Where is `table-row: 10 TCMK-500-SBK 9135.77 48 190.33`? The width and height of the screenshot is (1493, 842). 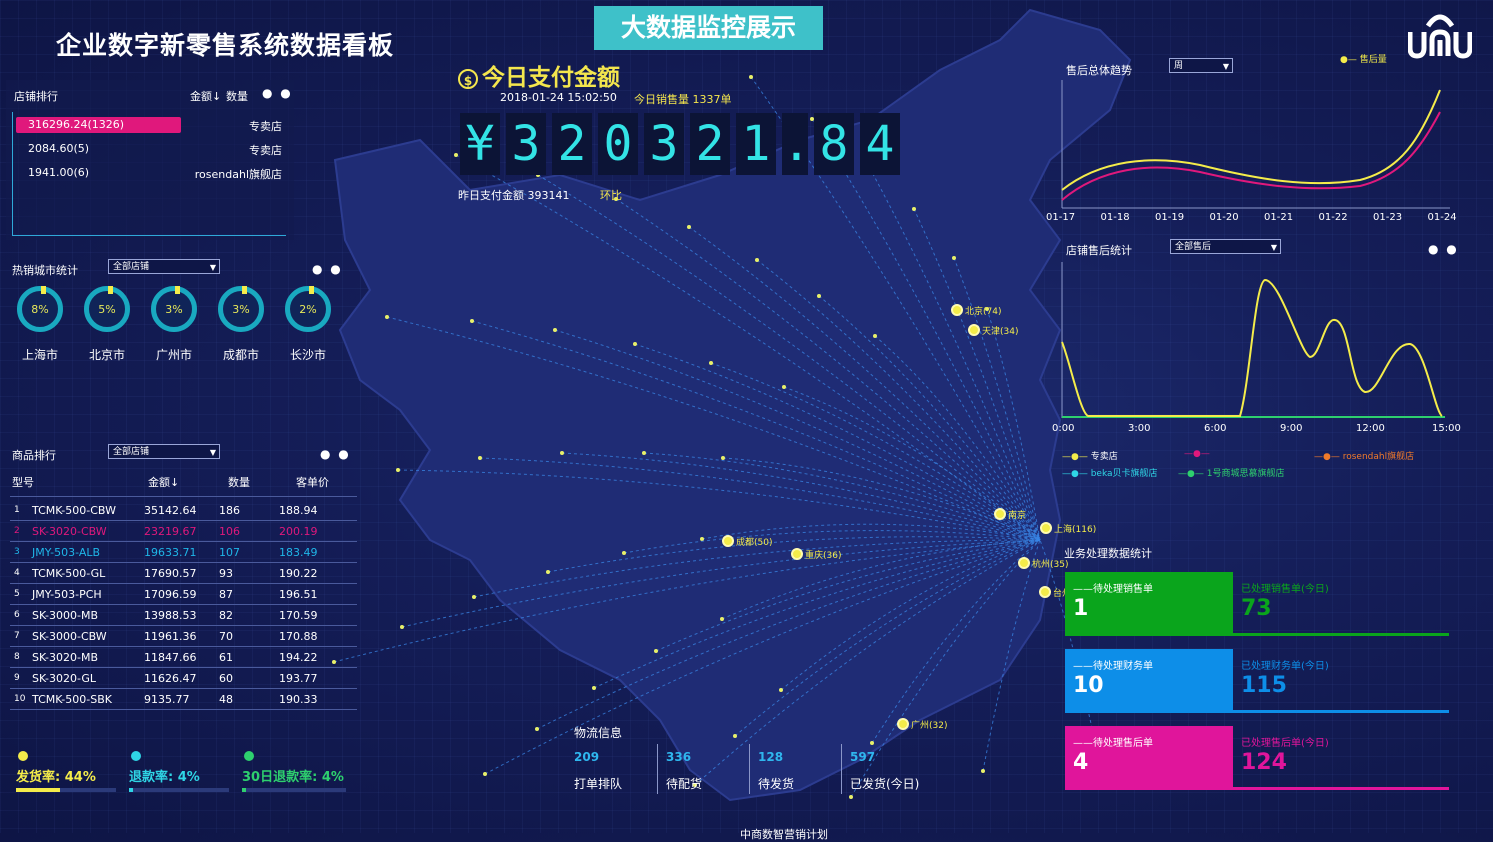 table-row: 10 TCMK-500-SBK 9135.77 48 190.33 is located at coordinates (183, 699).